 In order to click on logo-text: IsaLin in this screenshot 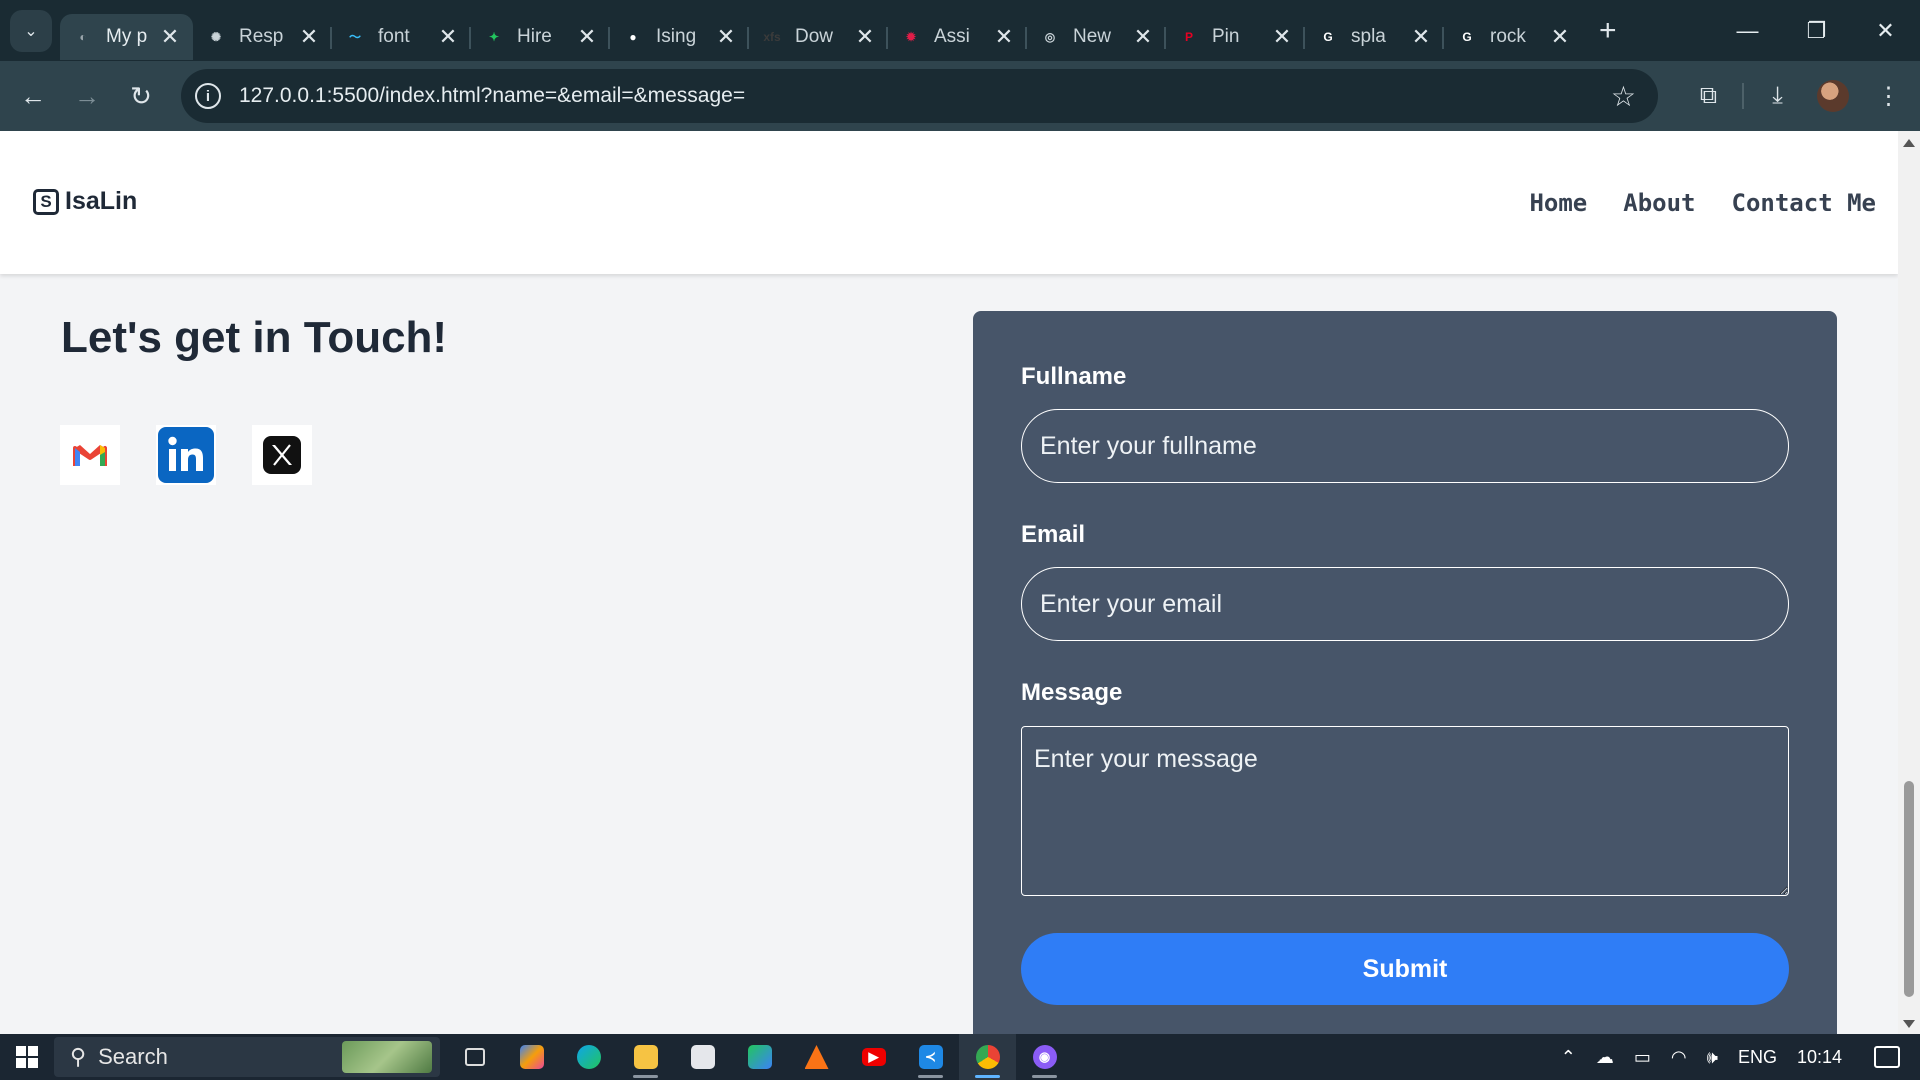, I will do `click(101, 201)`.